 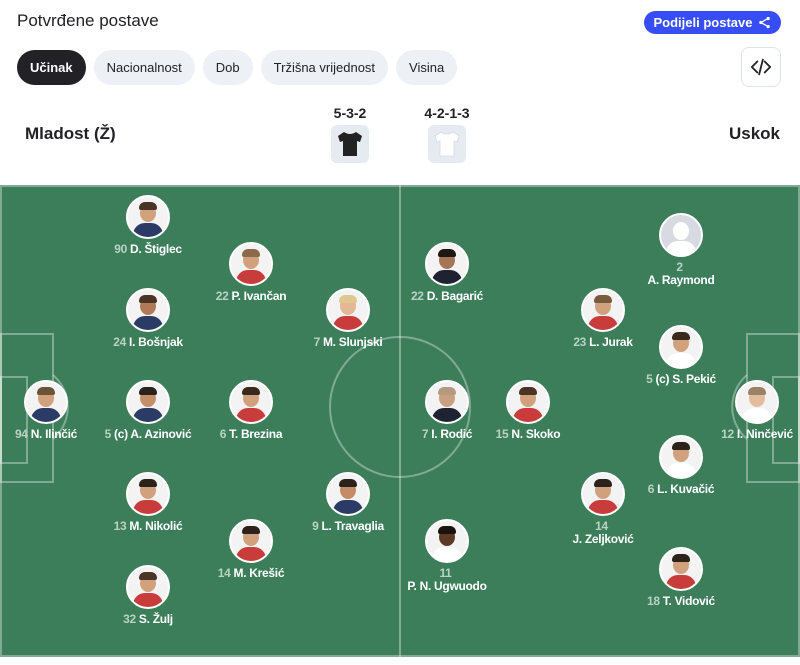 I want to click on away-player-nincevic: 12 I. Ninčević, so click(x=751, y=410).